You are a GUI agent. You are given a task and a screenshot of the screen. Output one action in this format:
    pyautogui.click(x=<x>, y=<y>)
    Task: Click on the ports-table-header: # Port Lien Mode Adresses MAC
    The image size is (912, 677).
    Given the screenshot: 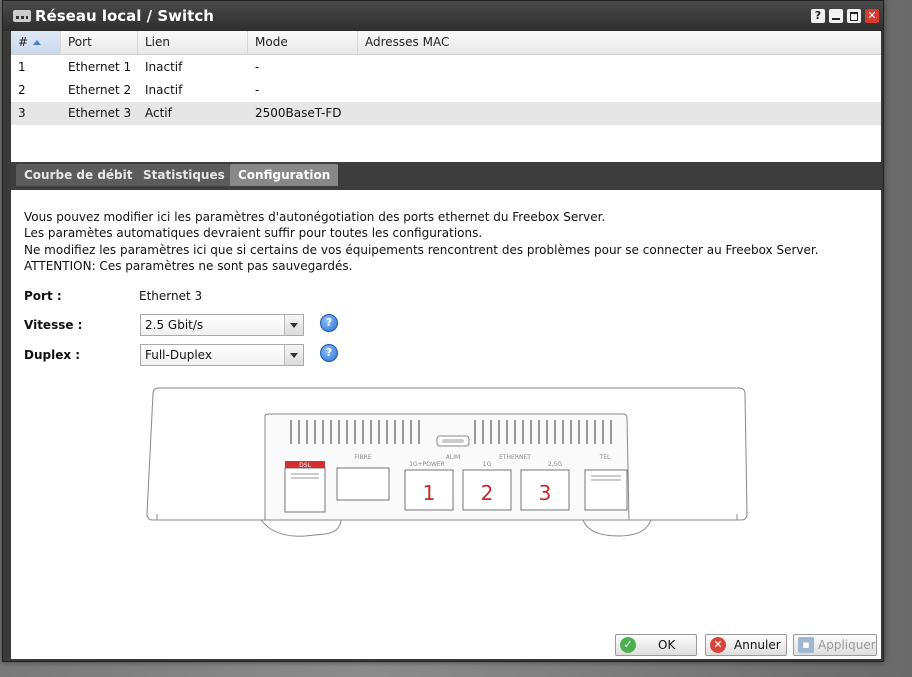 What is the action you would take?
    pyautogui.click(x=446, y=43)
    